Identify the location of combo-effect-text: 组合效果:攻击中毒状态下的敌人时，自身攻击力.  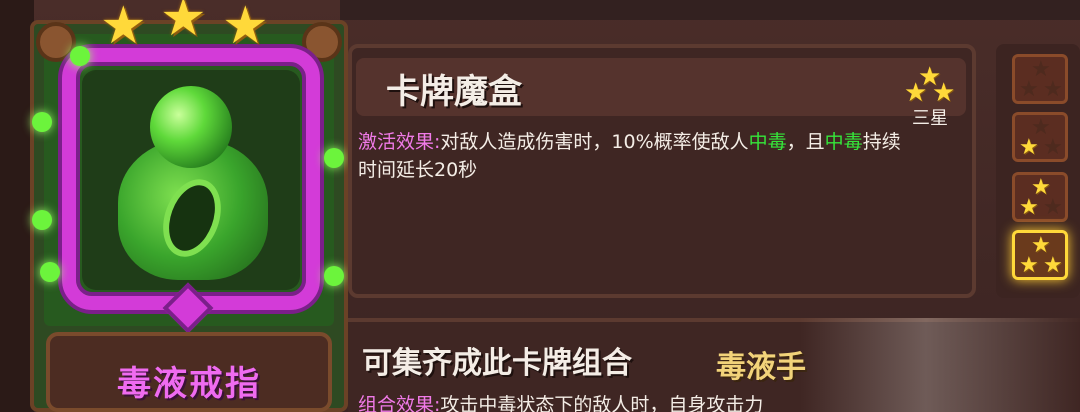
(560, 401).